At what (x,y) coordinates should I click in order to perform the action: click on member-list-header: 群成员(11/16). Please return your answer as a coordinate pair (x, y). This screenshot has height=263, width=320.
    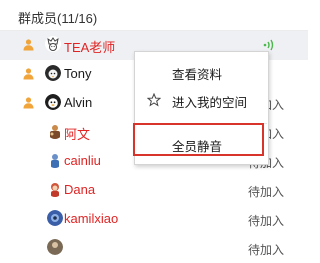
    Looking at the image, I should click on (154, 15).